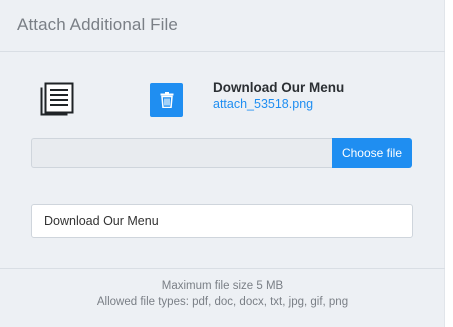  What do you see at coordinates (222, 286) in the screenshot?
I see `max-file-size-note: Maximum file size 5 MB` at bounding box center [222, 286].